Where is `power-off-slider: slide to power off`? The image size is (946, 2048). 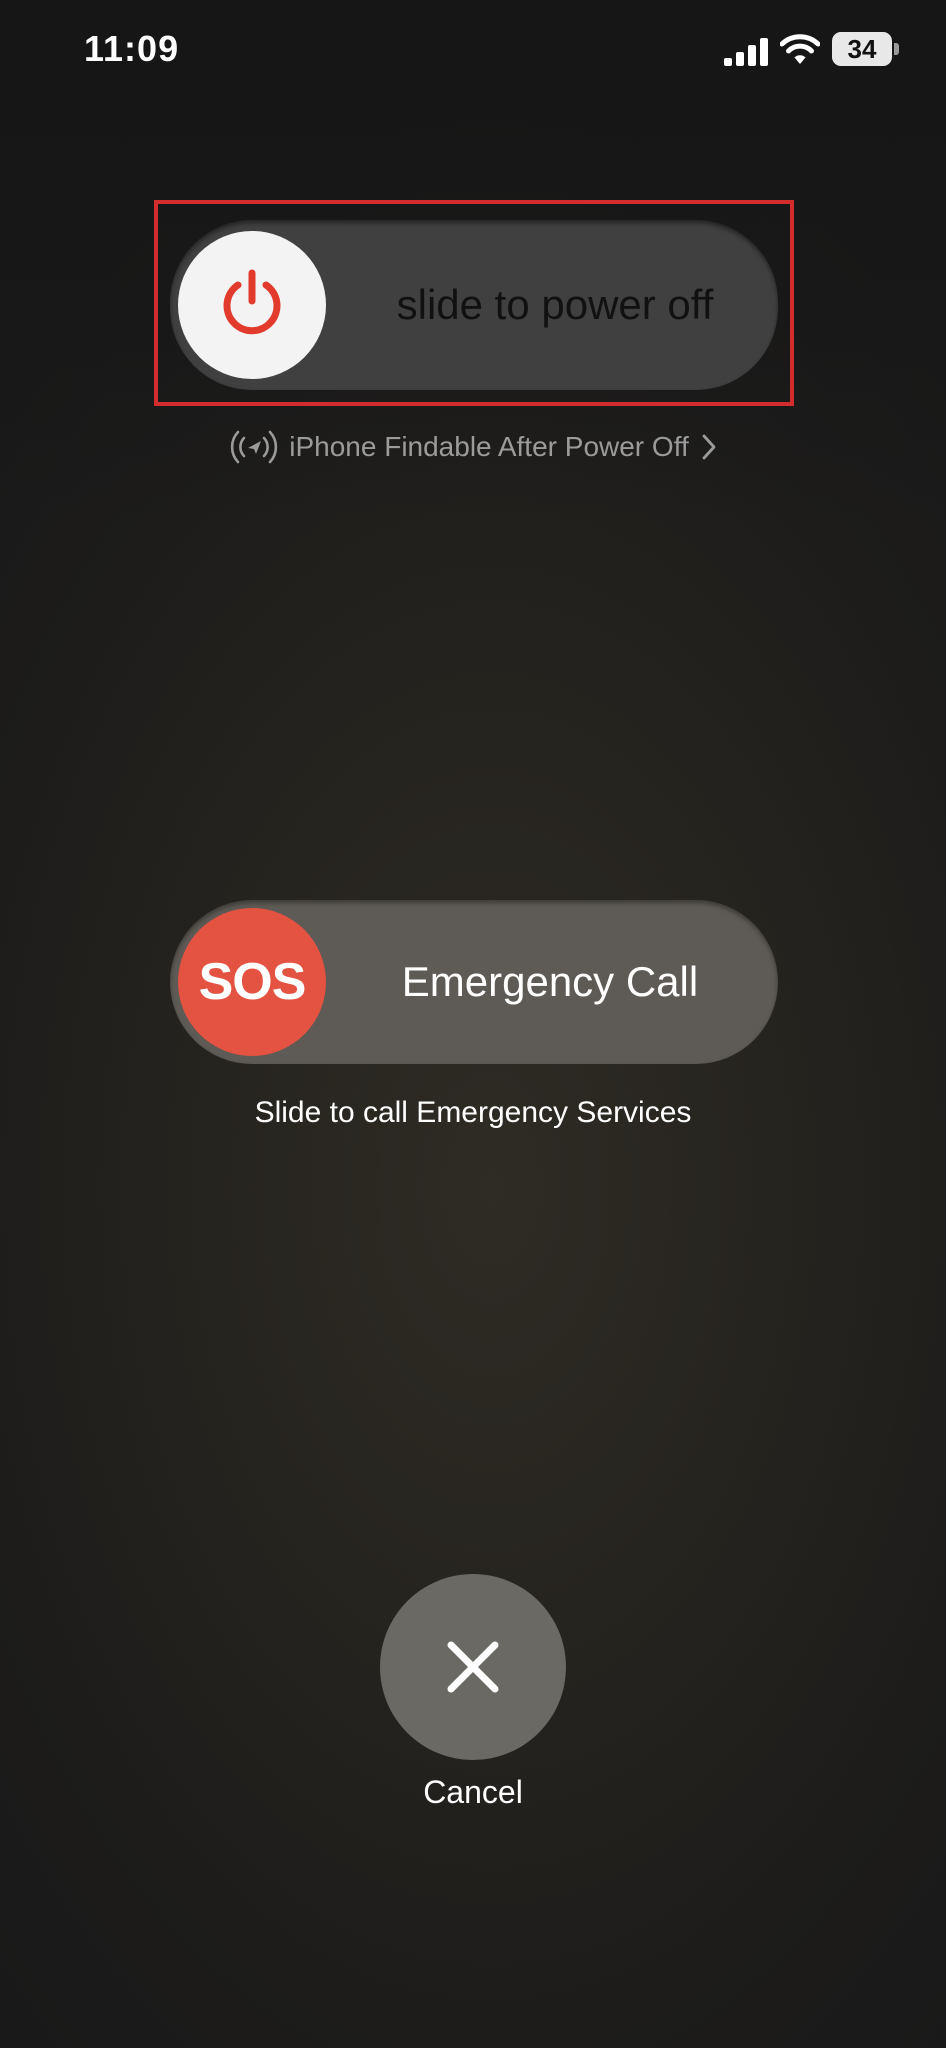
power-off-slider: slide to power off is located at coordinates (474, 305).